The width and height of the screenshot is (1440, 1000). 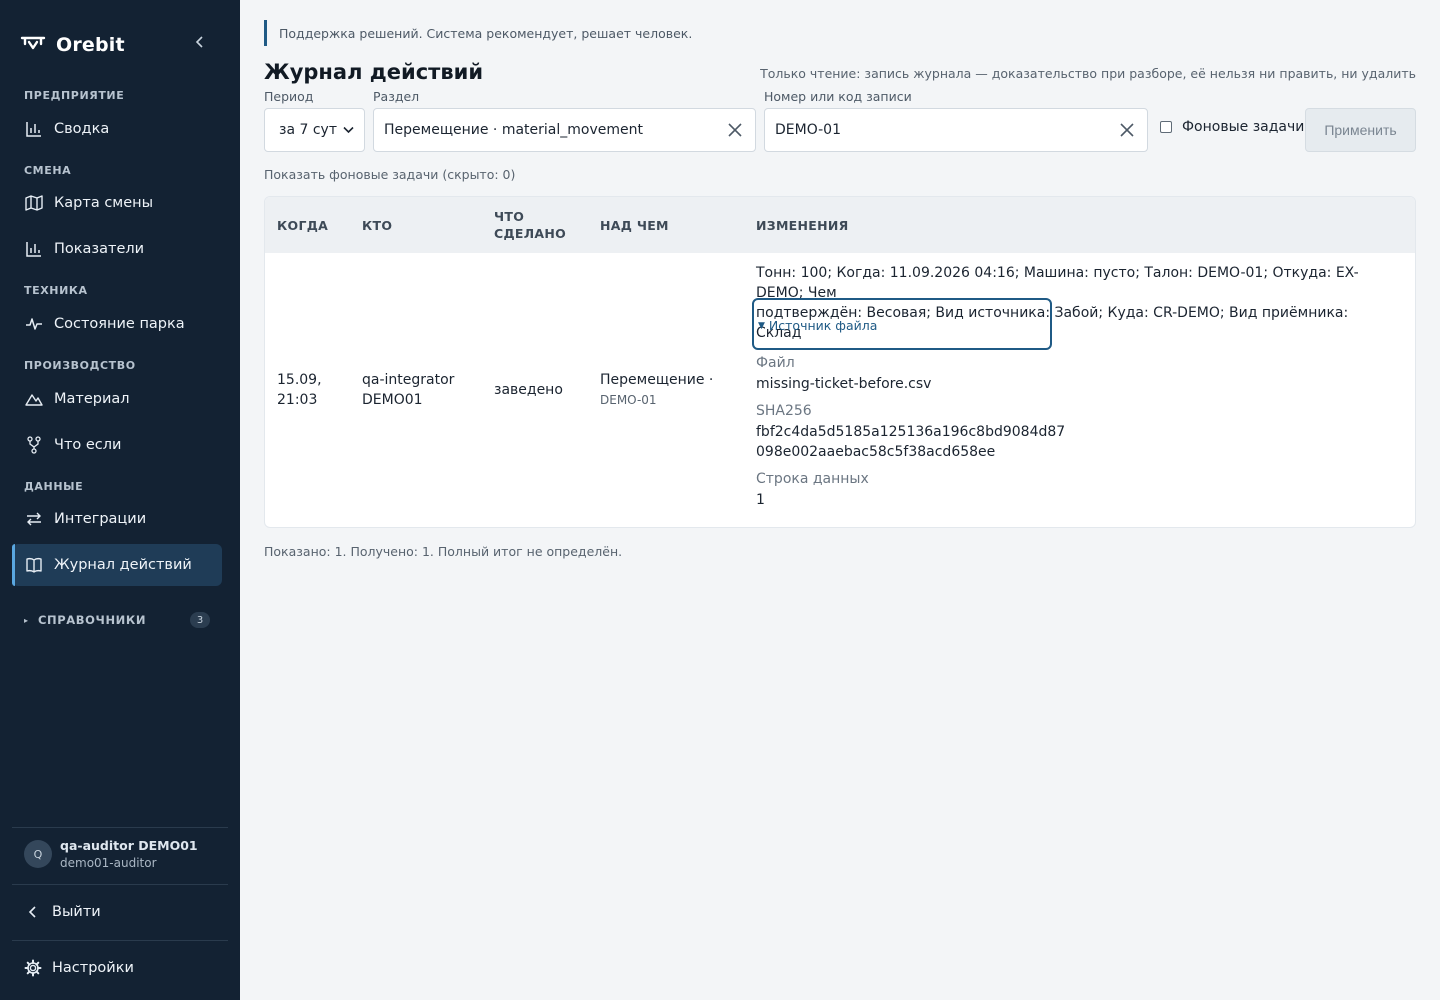 What do you see at coordinates (509, 216) in the screenshot?
I see `column-header-action-line1: ЧТО` at bounding box center [509, 216].